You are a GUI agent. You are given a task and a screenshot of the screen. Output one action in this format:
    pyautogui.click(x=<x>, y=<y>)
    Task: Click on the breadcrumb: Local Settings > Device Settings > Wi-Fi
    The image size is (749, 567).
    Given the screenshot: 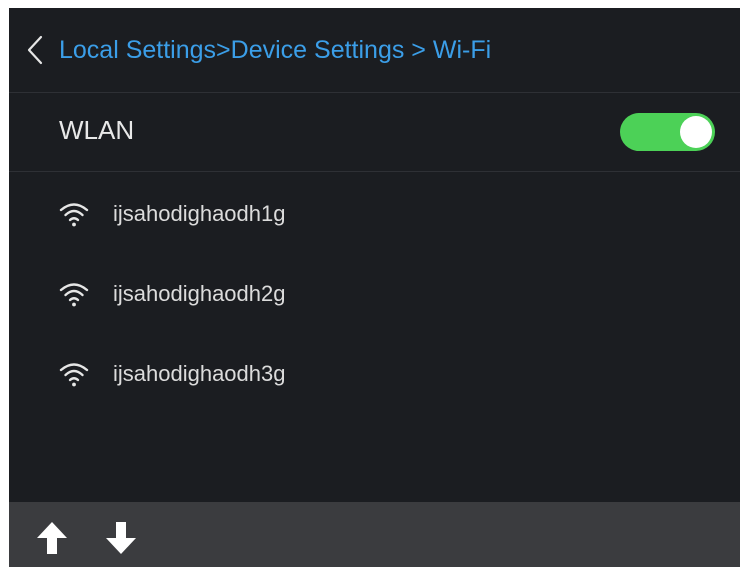 What is the action you would take?
    pyautogui.click(x=275, y=50)
    